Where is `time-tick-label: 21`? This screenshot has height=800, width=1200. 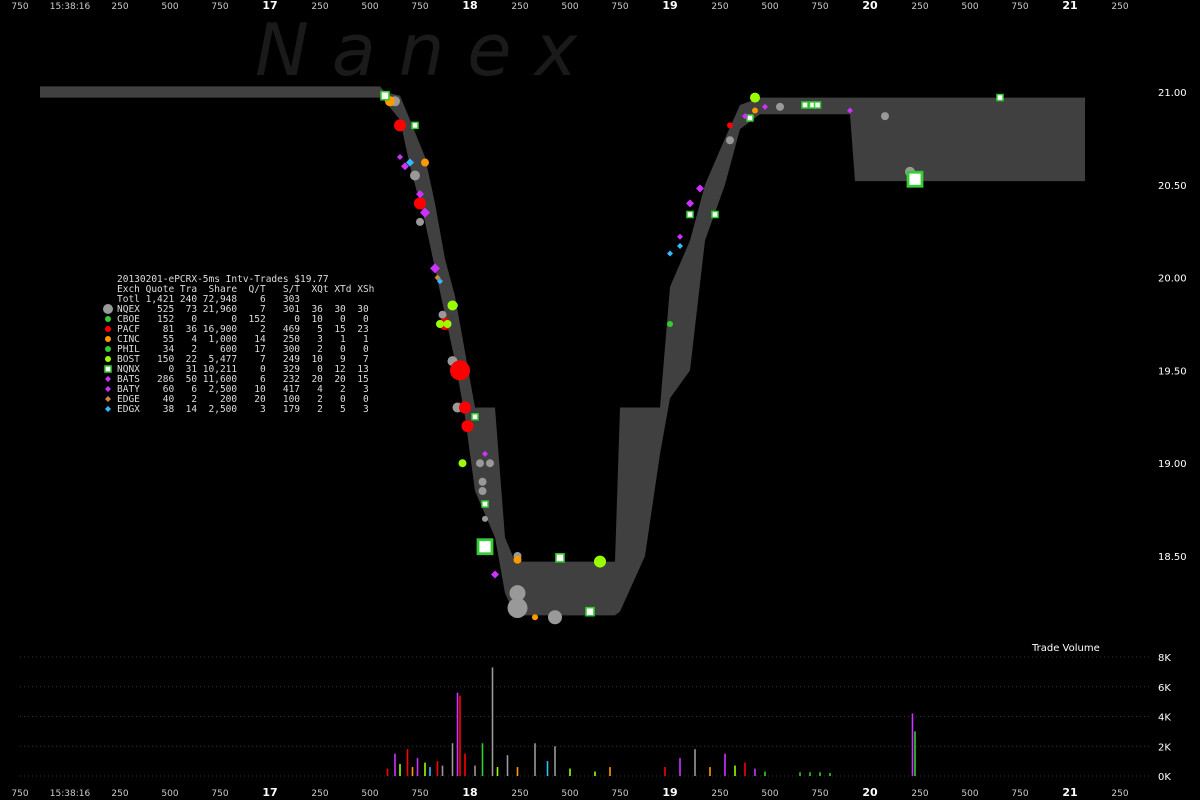 time-tick-label: 21 is located at coordinates (1069, 6).